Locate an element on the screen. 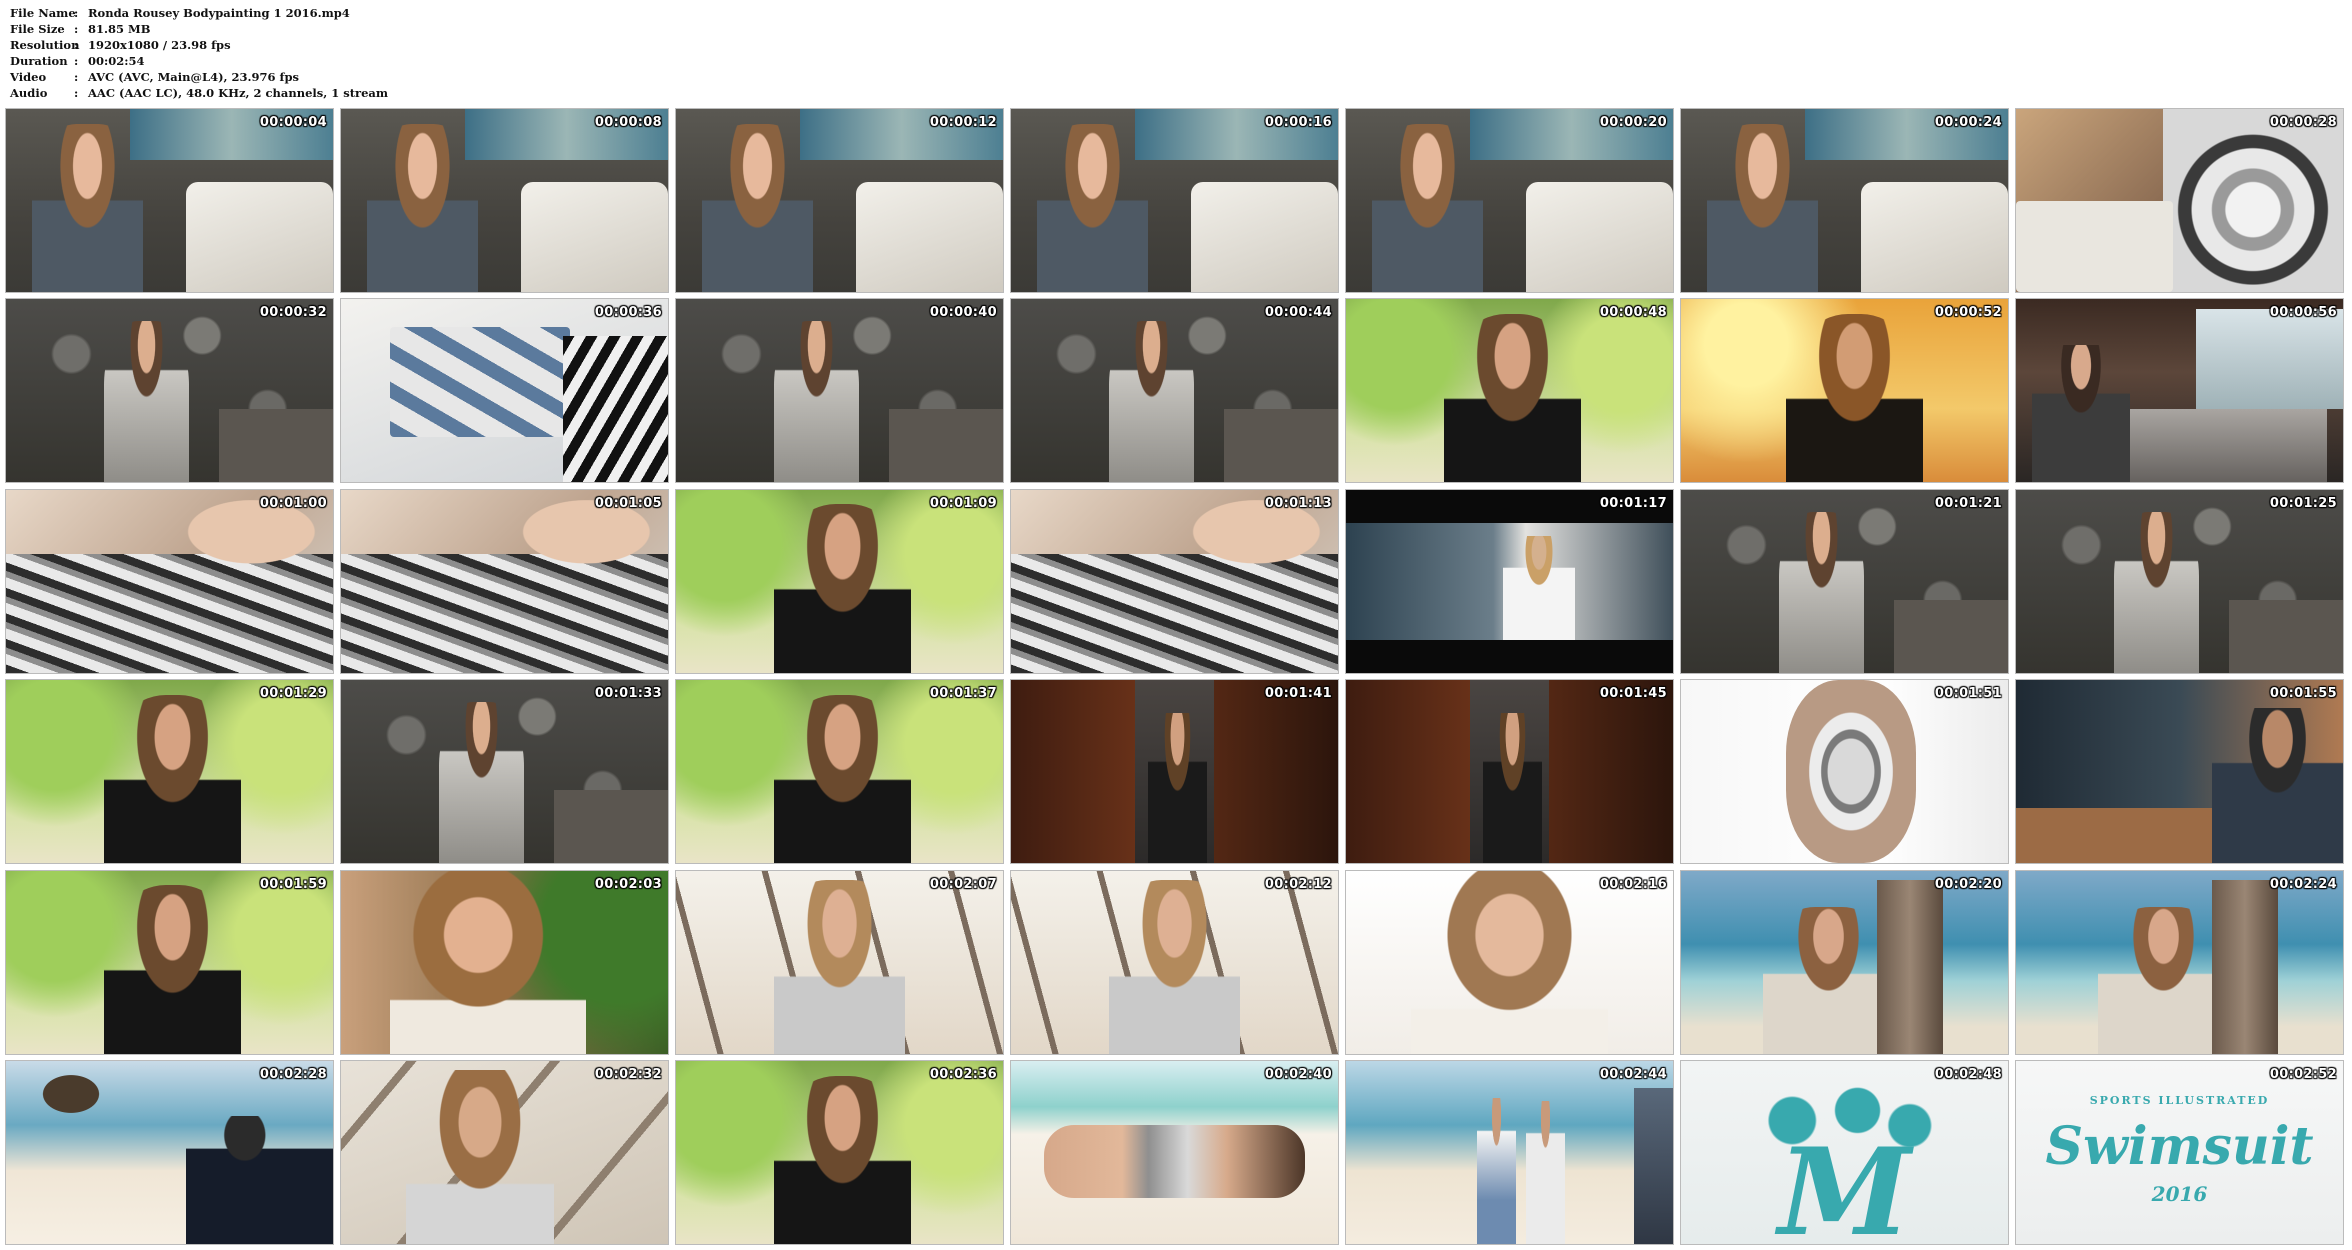 Image resolution: width=2352 pixels, height=1250 pixels. video-thumbnail: 00:01:51 is located at coordinates (1844, 772).